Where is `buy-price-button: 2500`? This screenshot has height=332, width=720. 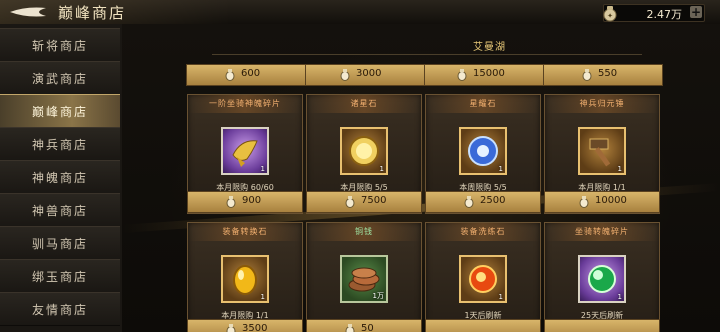 buy-price-button: 2500 is located at coordinates (483, 202).